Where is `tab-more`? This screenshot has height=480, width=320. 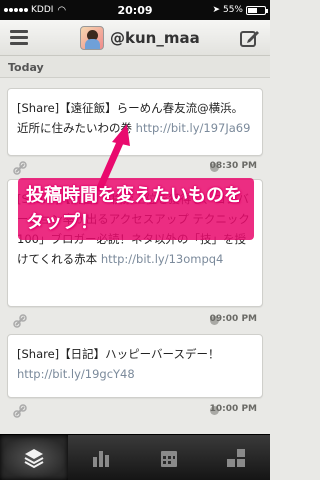
tab-more is located at coordinates (237, 457).